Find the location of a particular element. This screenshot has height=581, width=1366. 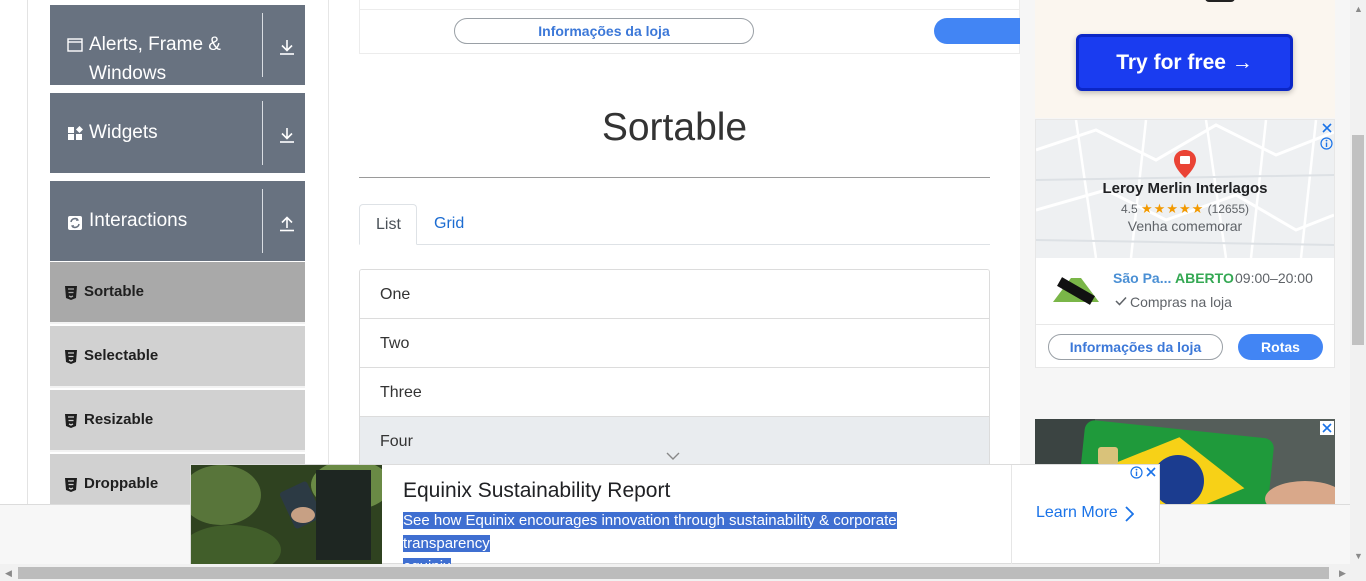

sidebar-divider is located at coordinates (328, 252).